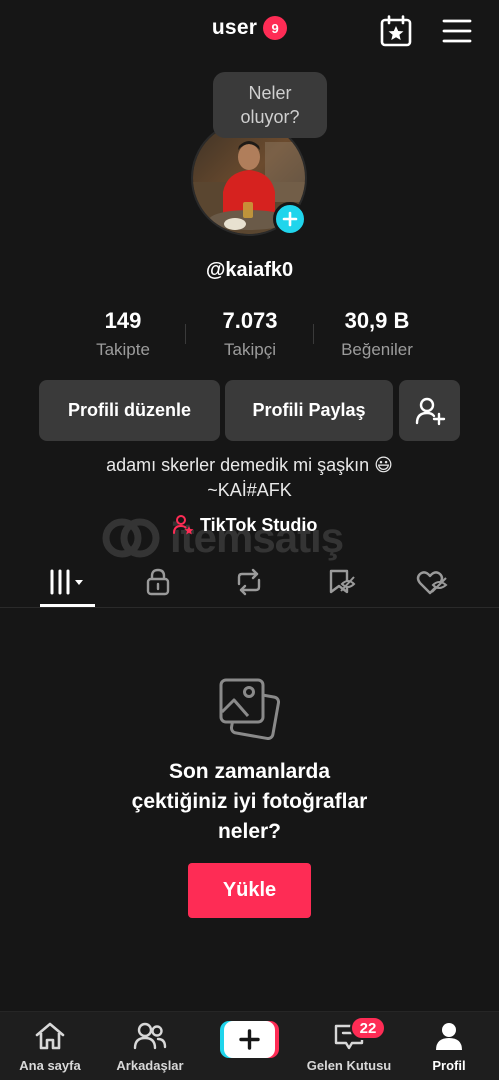 The height and width of the screenshot is (1080, 499). I want to click on bookmark-hidden-icon, so click(342, 581).